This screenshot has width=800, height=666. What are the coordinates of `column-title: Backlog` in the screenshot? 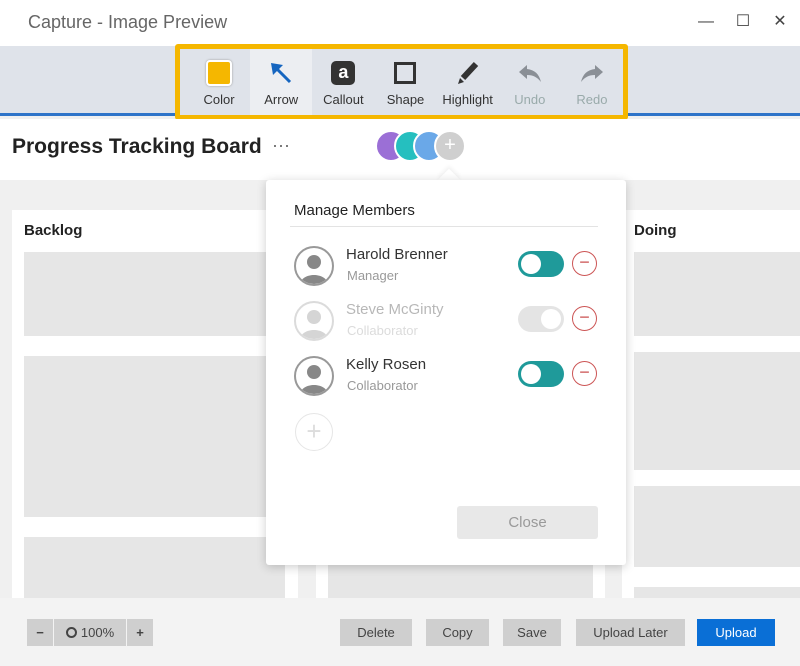 It's located at (53, 230).